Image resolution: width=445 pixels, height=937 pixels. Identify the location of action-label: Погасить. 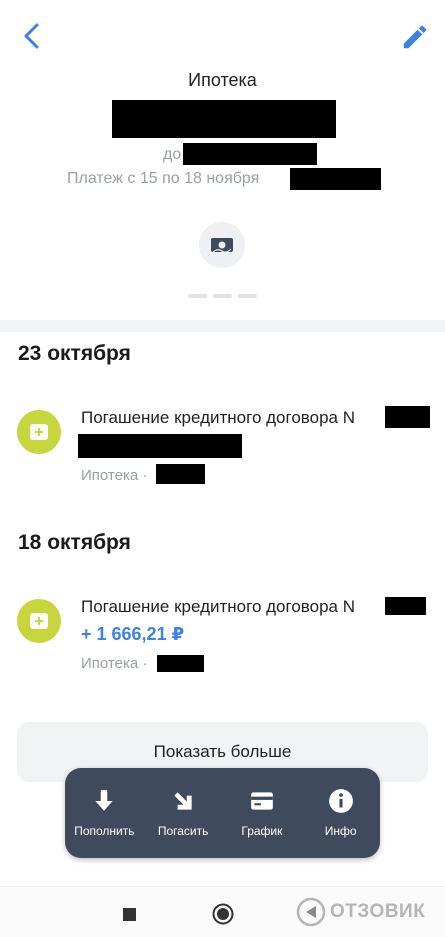
(183, 831).